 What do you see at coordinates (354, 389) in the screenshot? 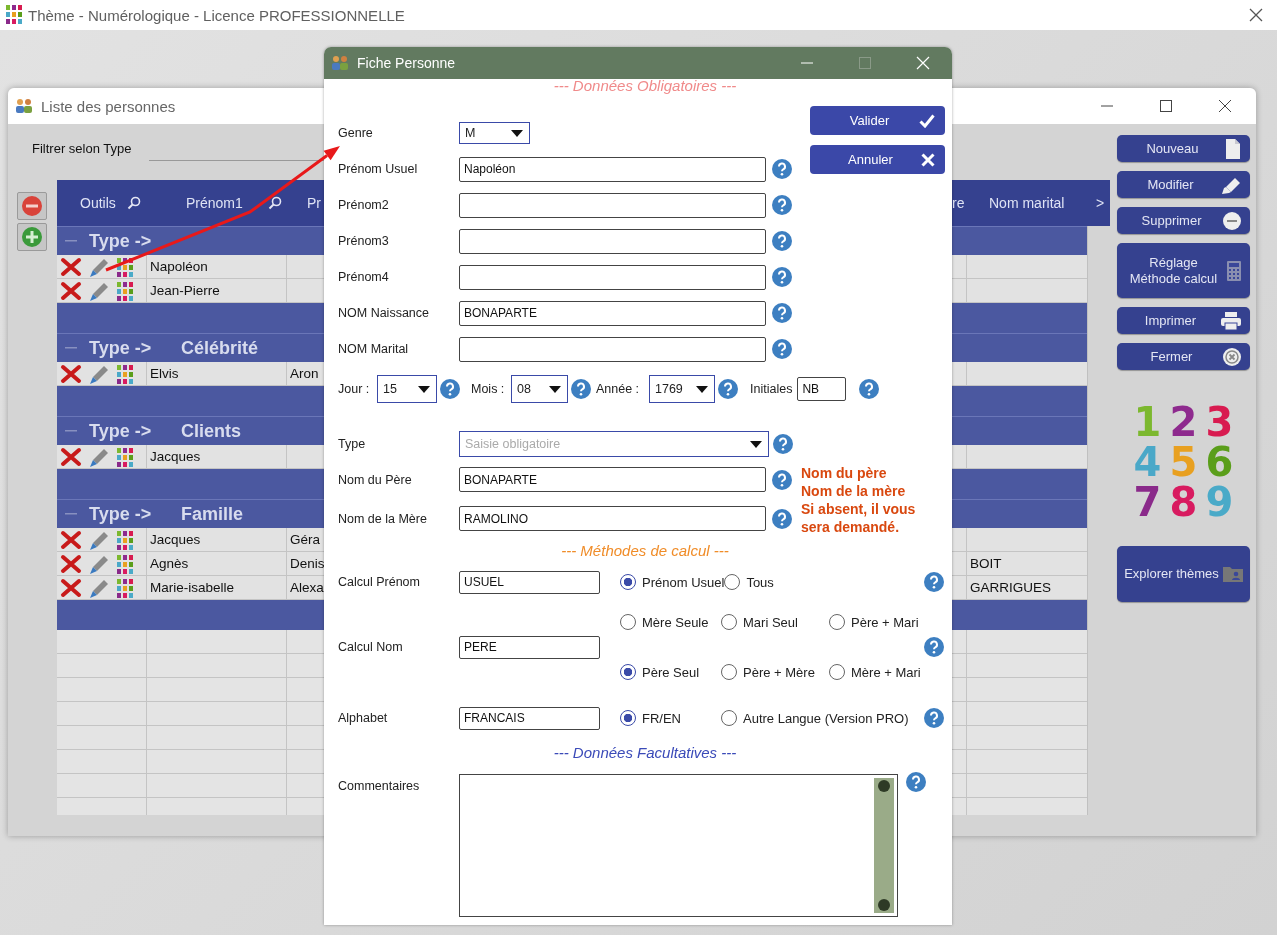
I see `field-label: Jour :` at bounding box center [354, 389].